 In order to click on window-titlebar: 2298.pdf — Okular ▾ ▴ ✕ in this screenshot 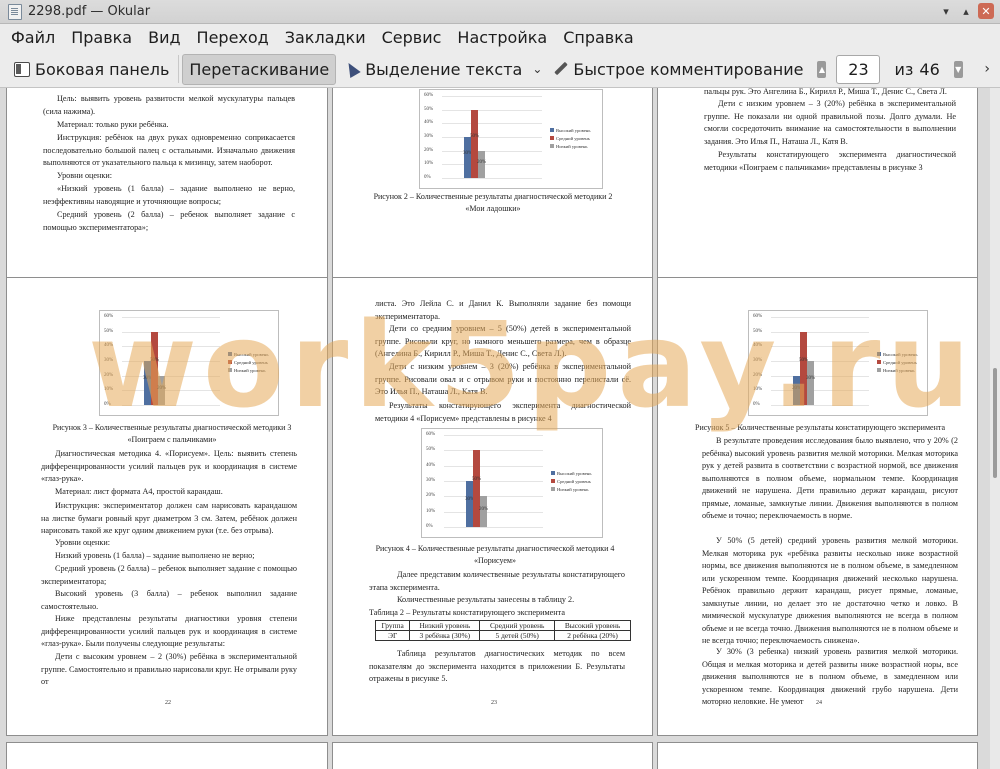, I will do `click(500, 12)`.